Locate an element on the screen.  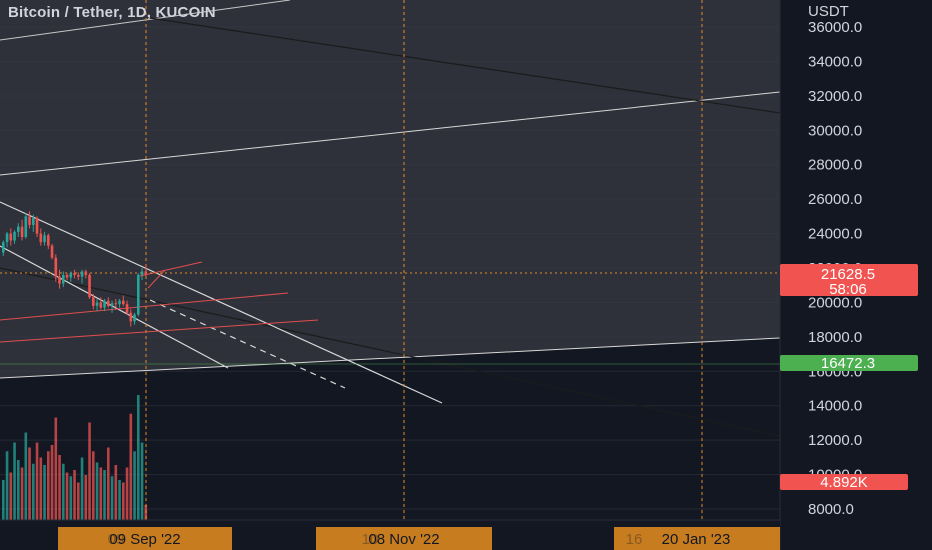
y-tick-label: 18000.0 is located at coordinates (835, 337).